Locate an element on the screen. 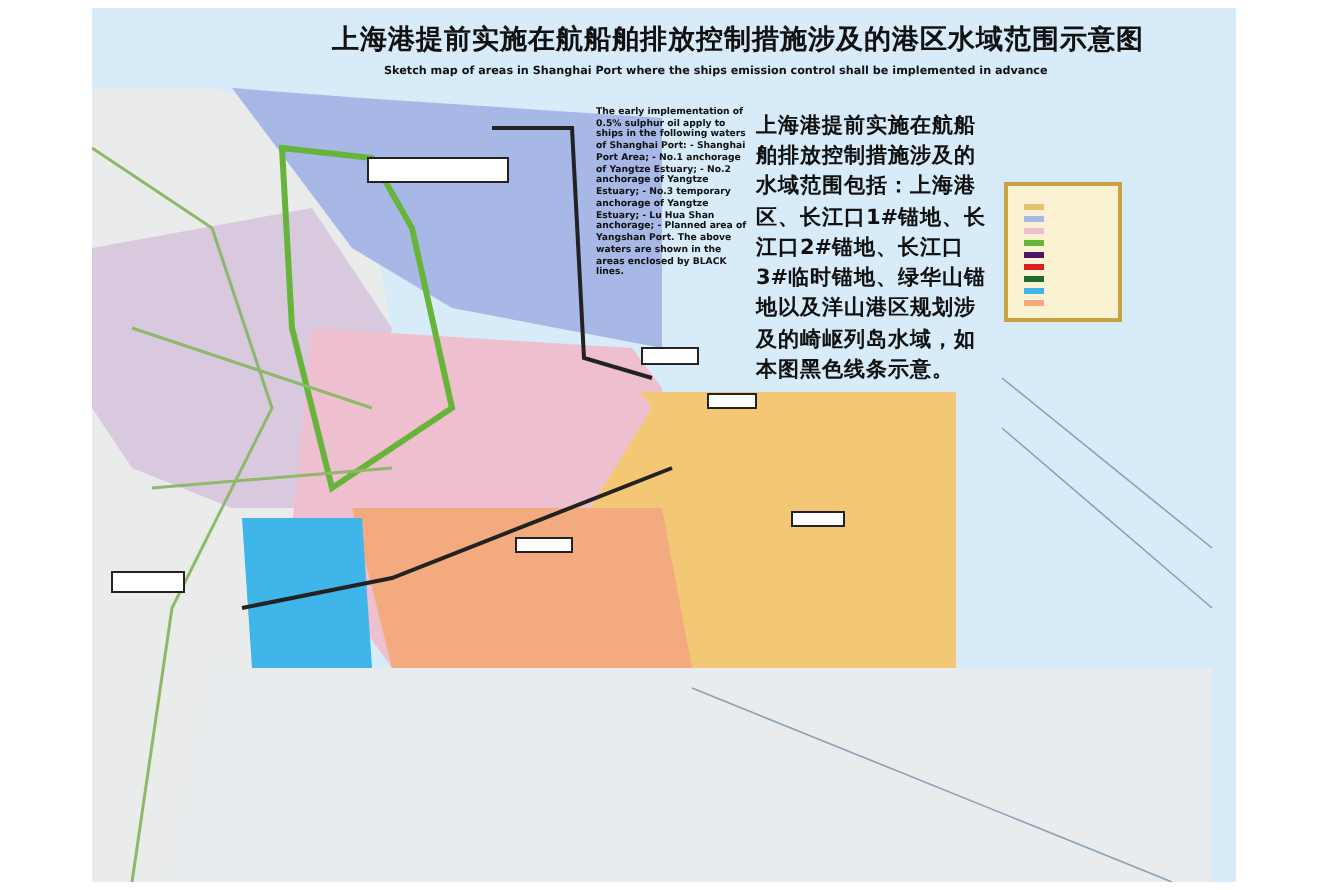 Image resolution: width=1340 pixels, height=890 pixels. map-description: 上海港提前实施在航船舶排放控制措施涉及的水域范围包括：上海港区、长江口1#锚地、长江口2#锚地、长江口3#临时锚地、绿华山锚地以及洋山港区规划涉及的崎岖列岛水域，如本图黑色线条示意。 is located at coordinates (872, 249).